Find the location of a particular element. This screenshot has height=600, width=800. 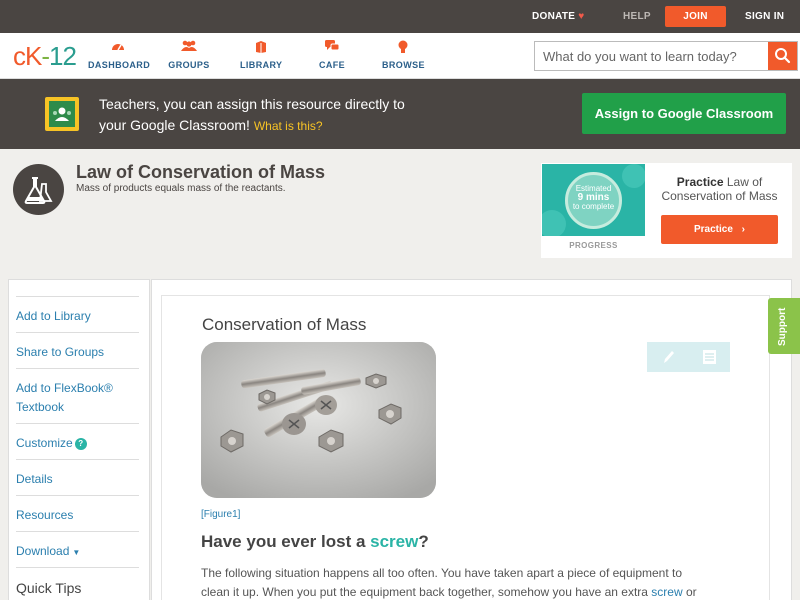

assign-google-classroom-button: Assign to Google Classroom is located at coordinates (684, 113).